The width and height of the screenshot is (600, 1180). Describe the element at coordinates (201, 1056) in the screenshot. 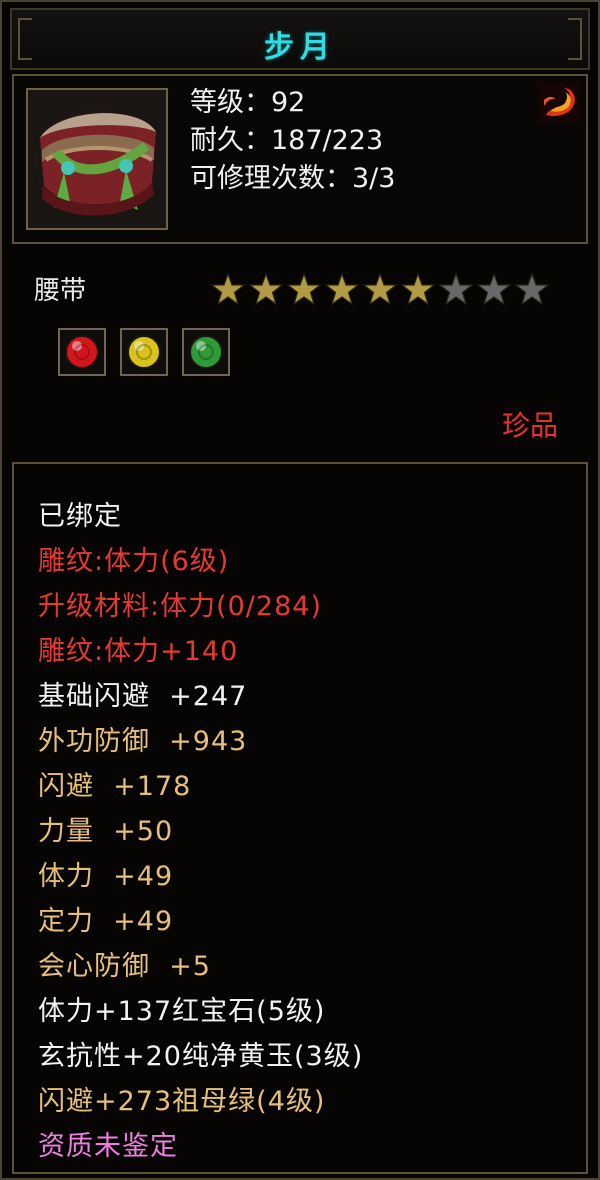

I see `attribute-line: 玄抗性+20纯净黄玉(3级)` at that location.